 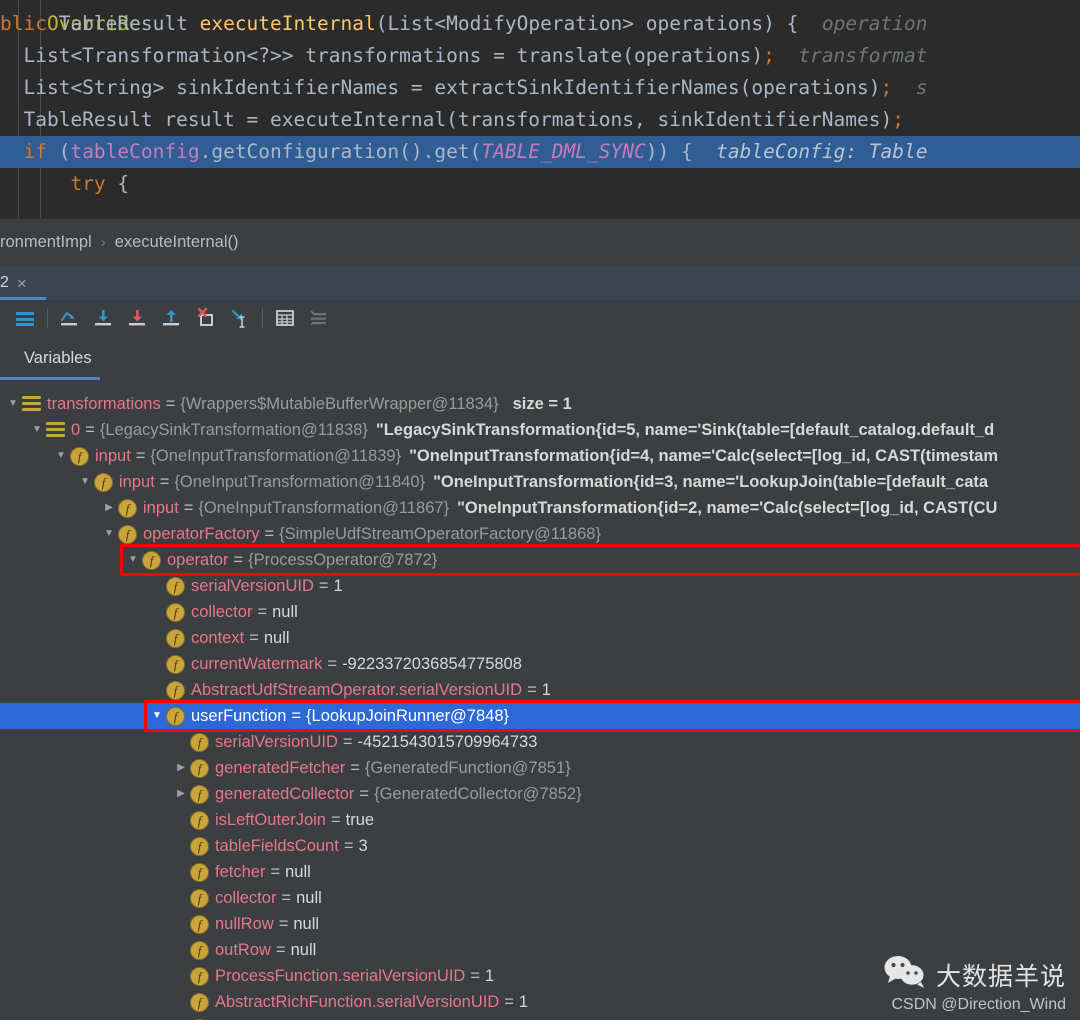 What do you see at coordinates (540, 318) in the screenshot?
I see `debugger-toolbar` at bounding box center [540, 318].